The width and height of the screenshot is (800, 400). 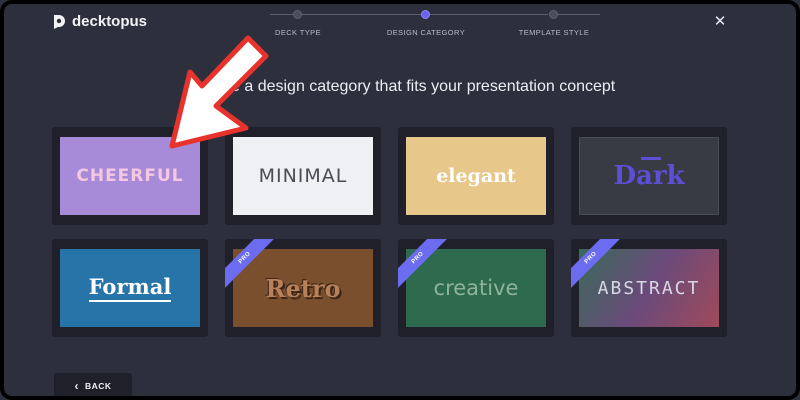 I want to click on category-thumbnail: CHEERFUL, so click(x=130, y=176).